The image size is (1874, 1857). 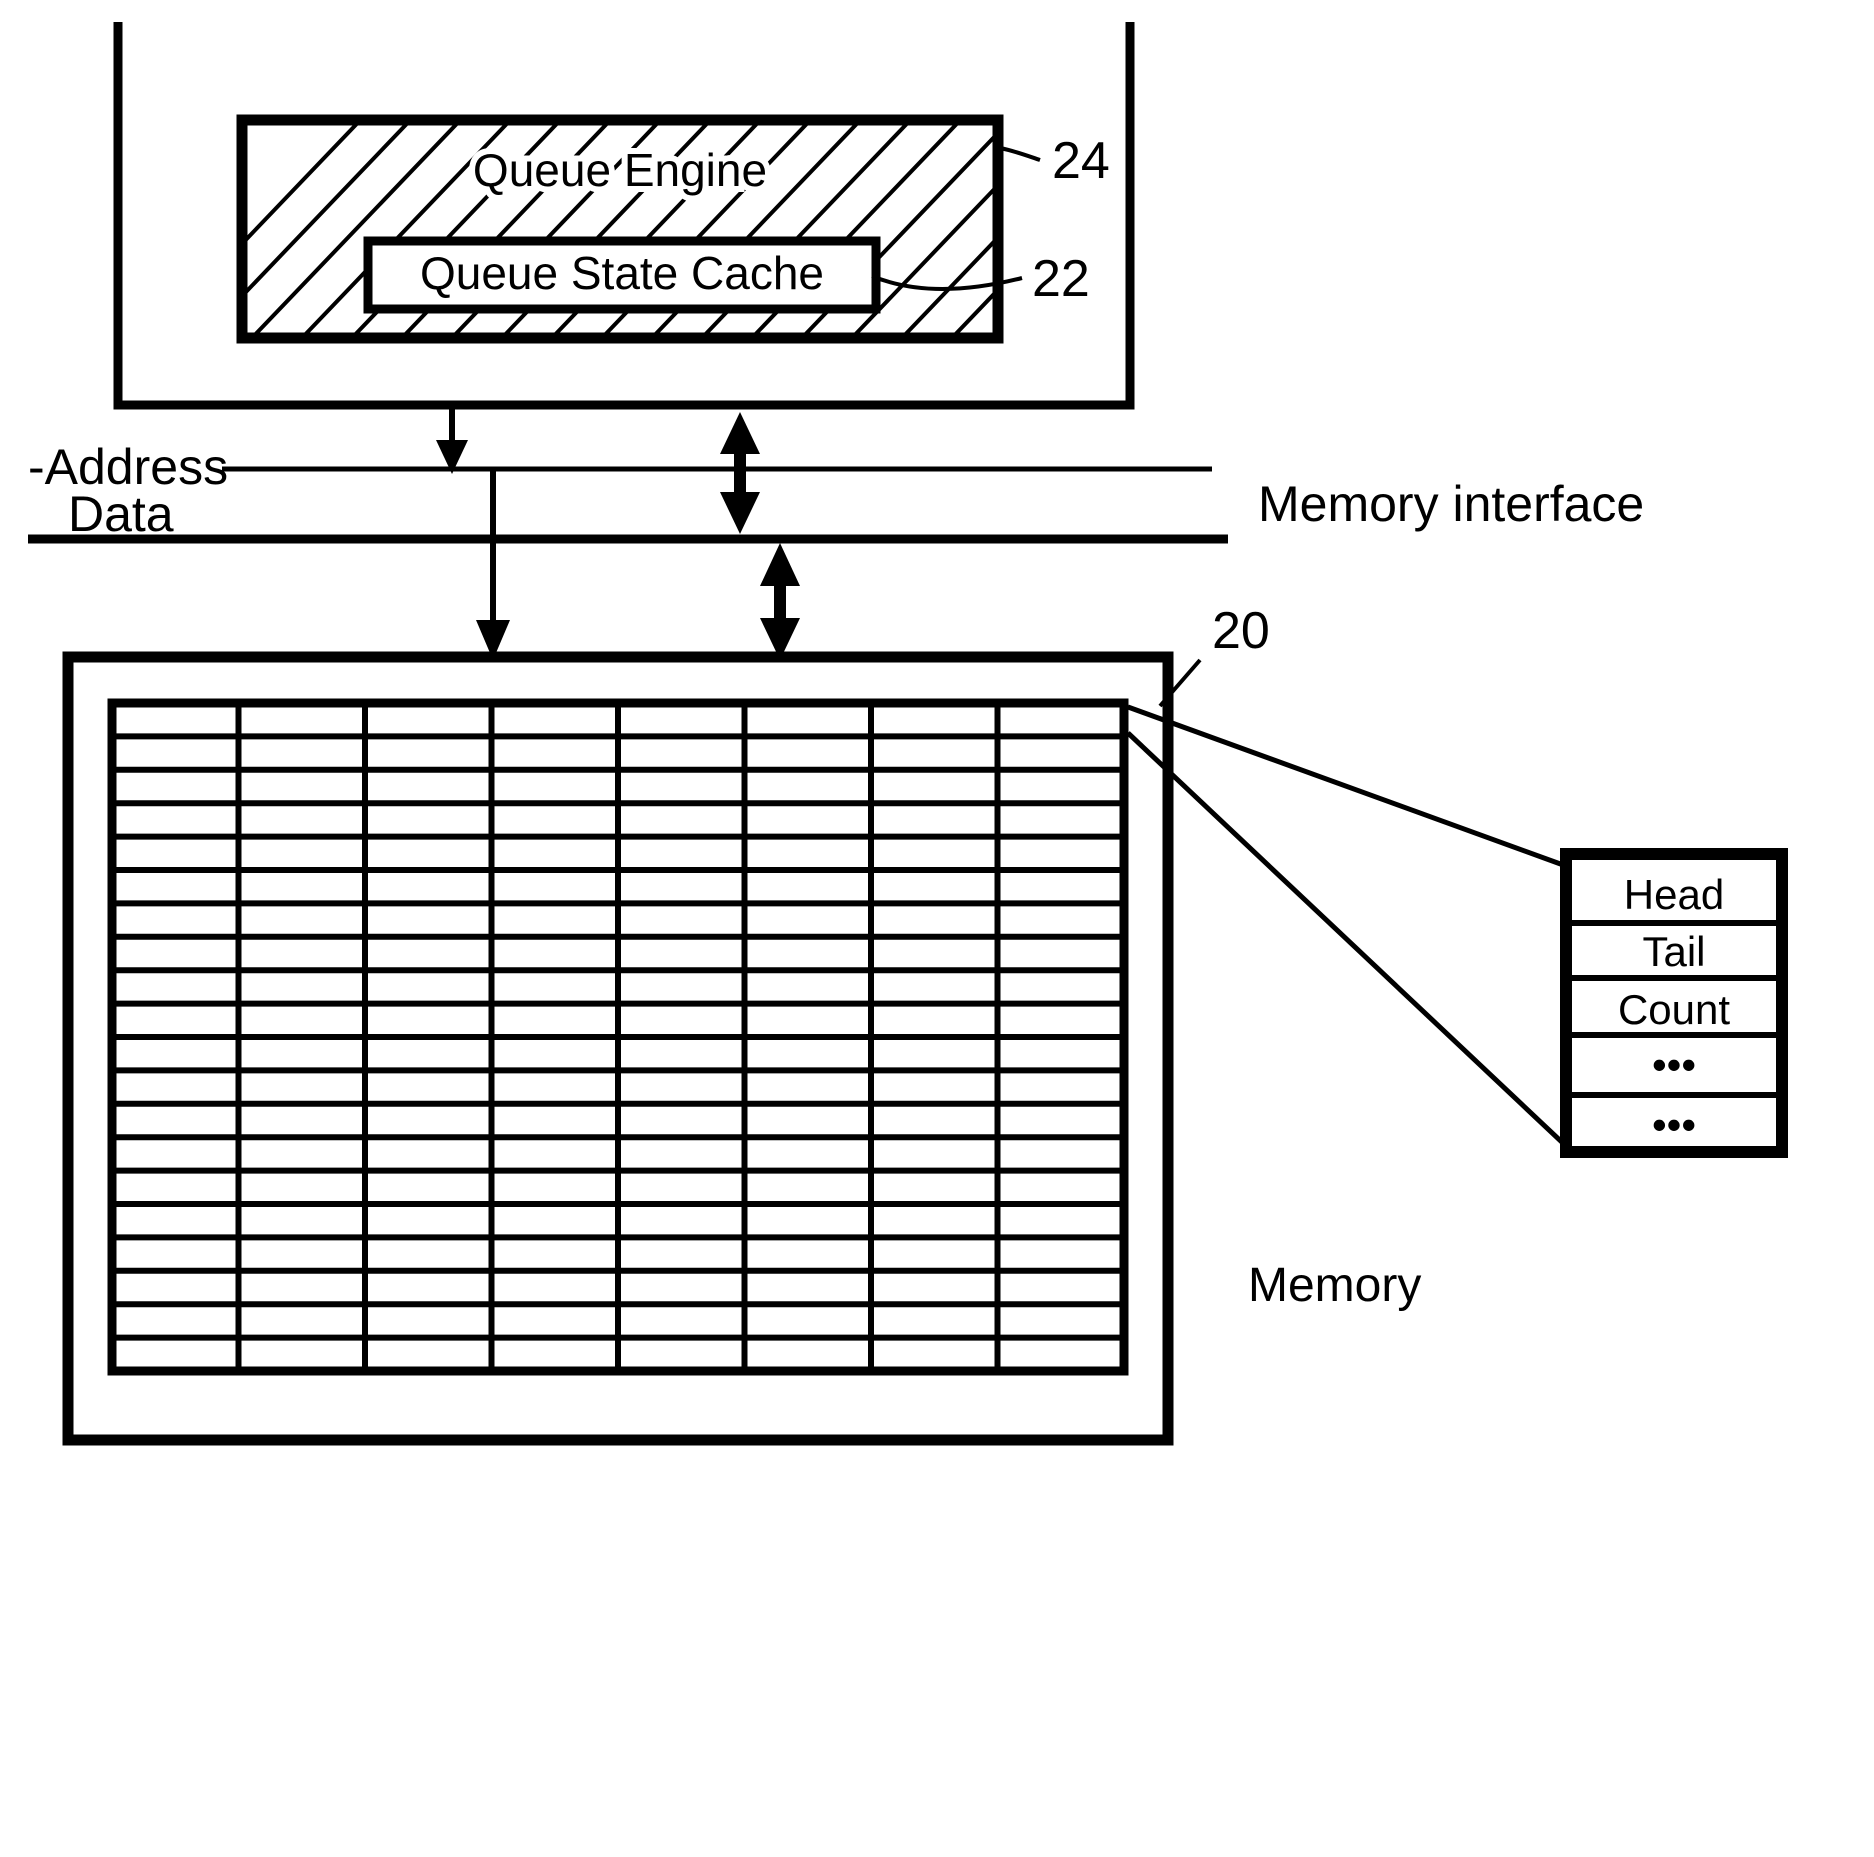 I want to click on address-line-to-memory, so click(x=493, y=564).